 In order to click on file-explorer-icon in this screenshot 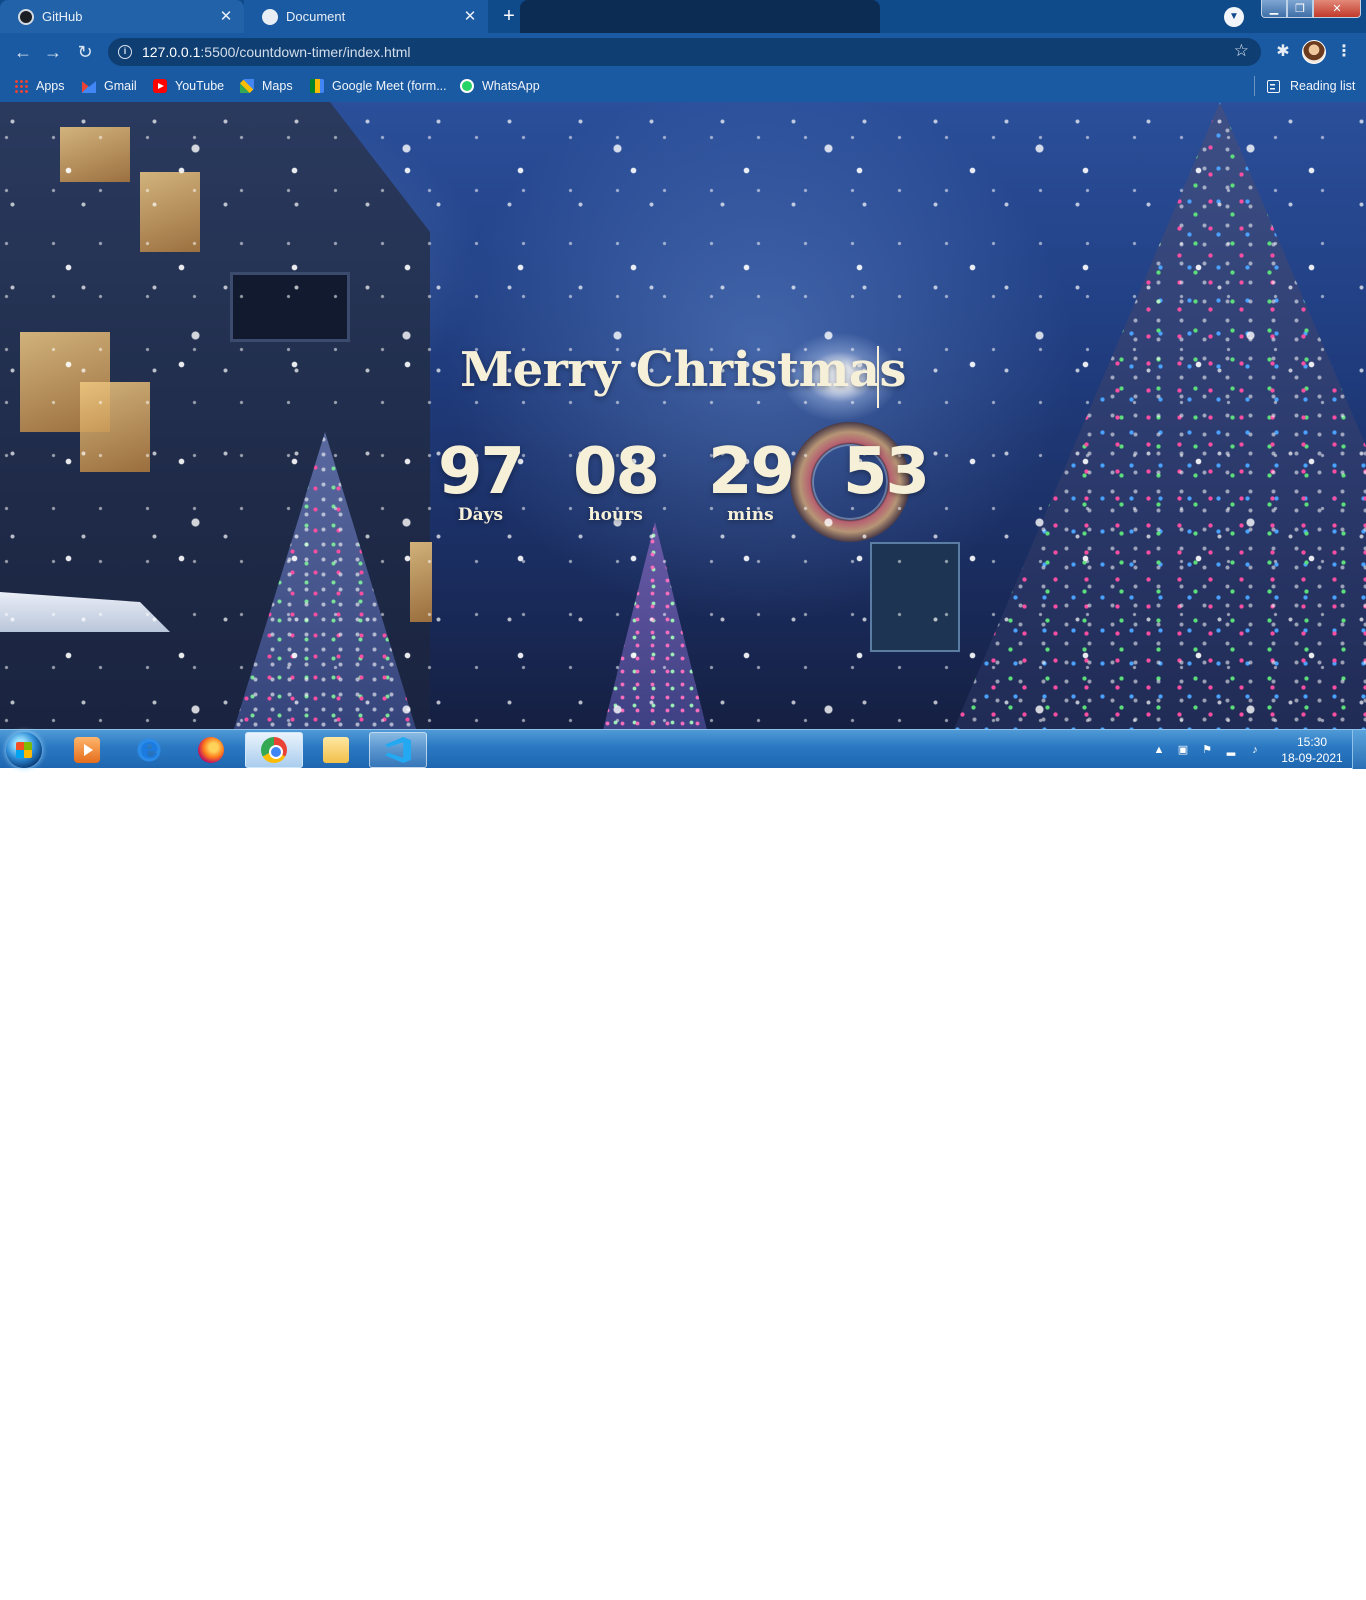, I will do `click(336, 750)`.